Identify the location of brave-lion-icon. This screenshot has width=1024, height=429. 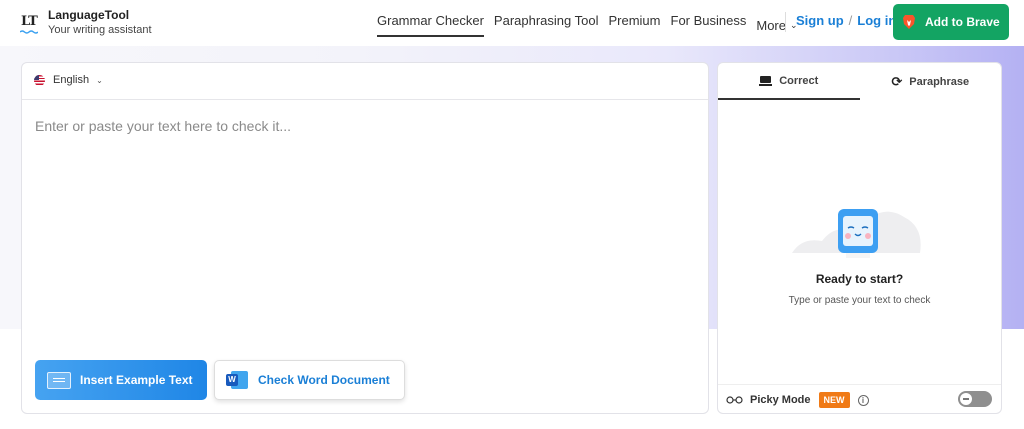
(909, 22).